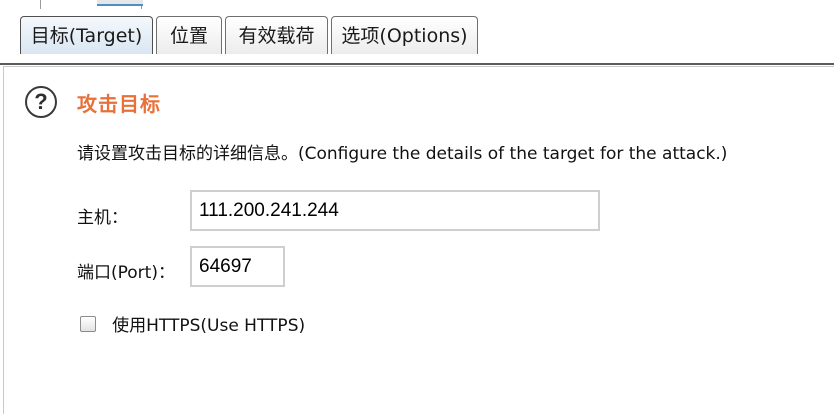 This screenshot has width=834, height=414. Describe the element at coordinates (120, 3) in the screenshot. I see `parent-tab-accent` at that location.